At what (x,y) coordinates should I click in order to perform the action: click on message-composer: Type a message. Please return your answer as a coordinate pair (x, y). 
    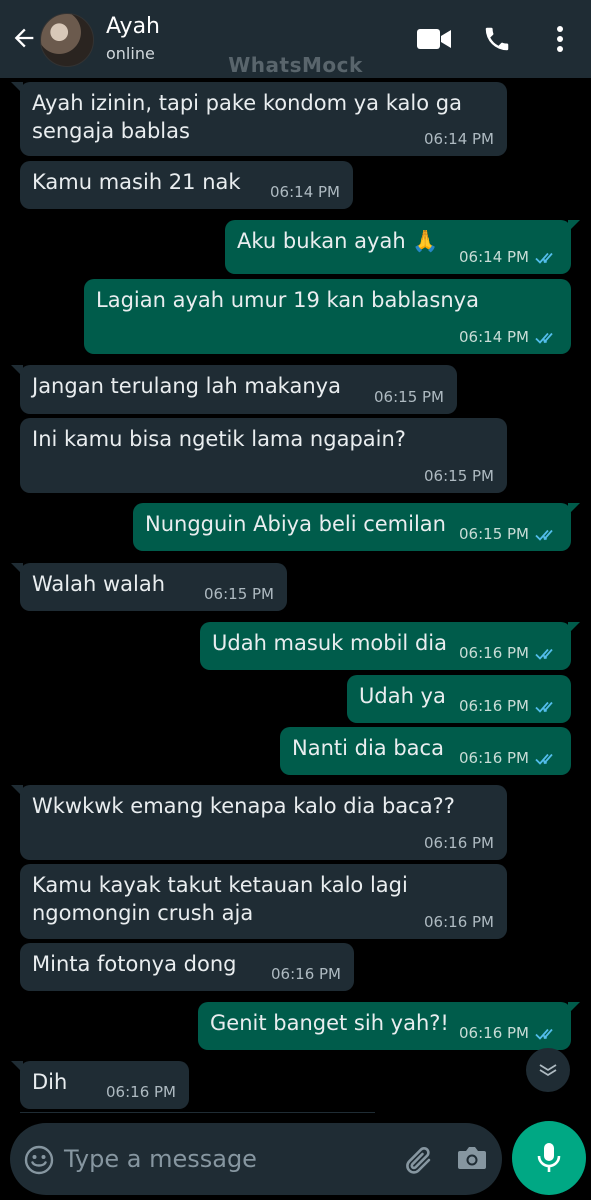
    Looking at the image, I should click on (256, 1159).